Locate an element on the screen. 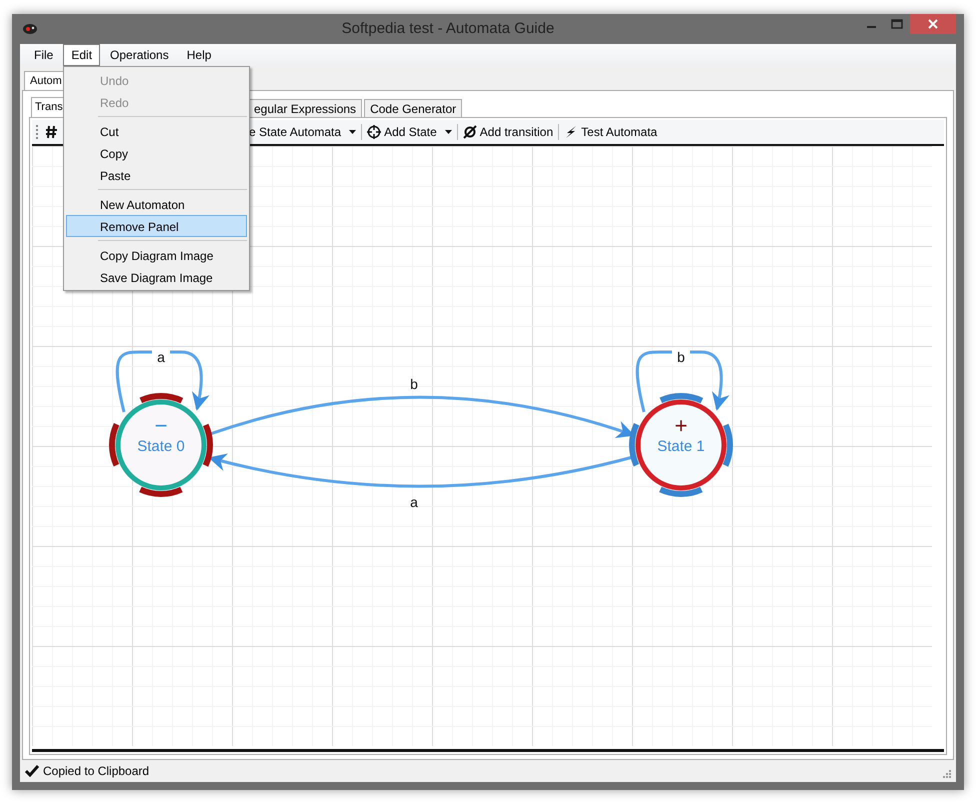  window-title: Softpedia test - Automata Guide is located at coordinates (448, 28).